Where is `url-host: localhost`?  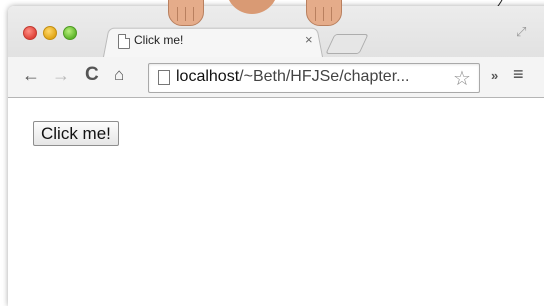 url-host: localhost is located at coordinates (208, 76).